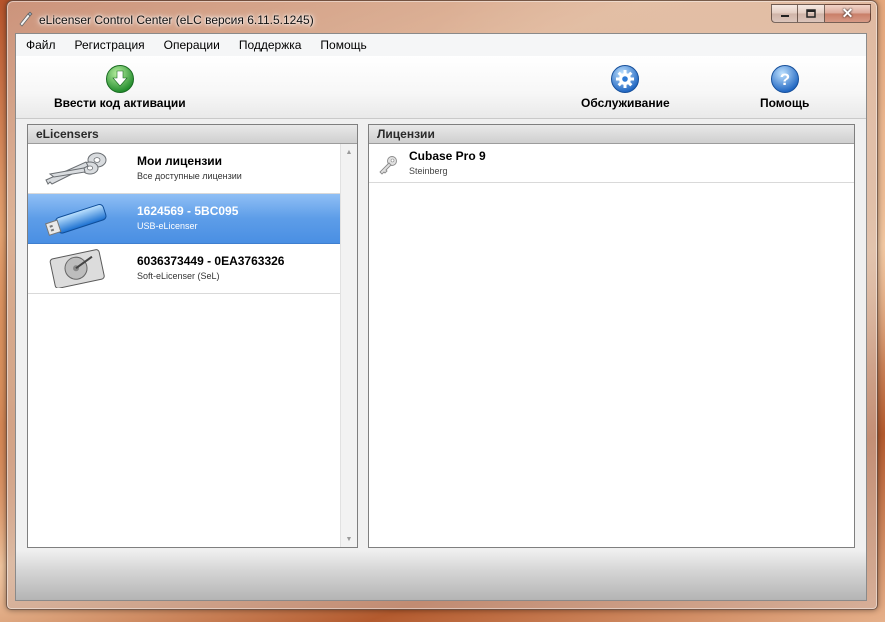  Describe the element at coordinates (447, 156) in the screenshot. I see `license-title: Cubase Pro 9` at that location.